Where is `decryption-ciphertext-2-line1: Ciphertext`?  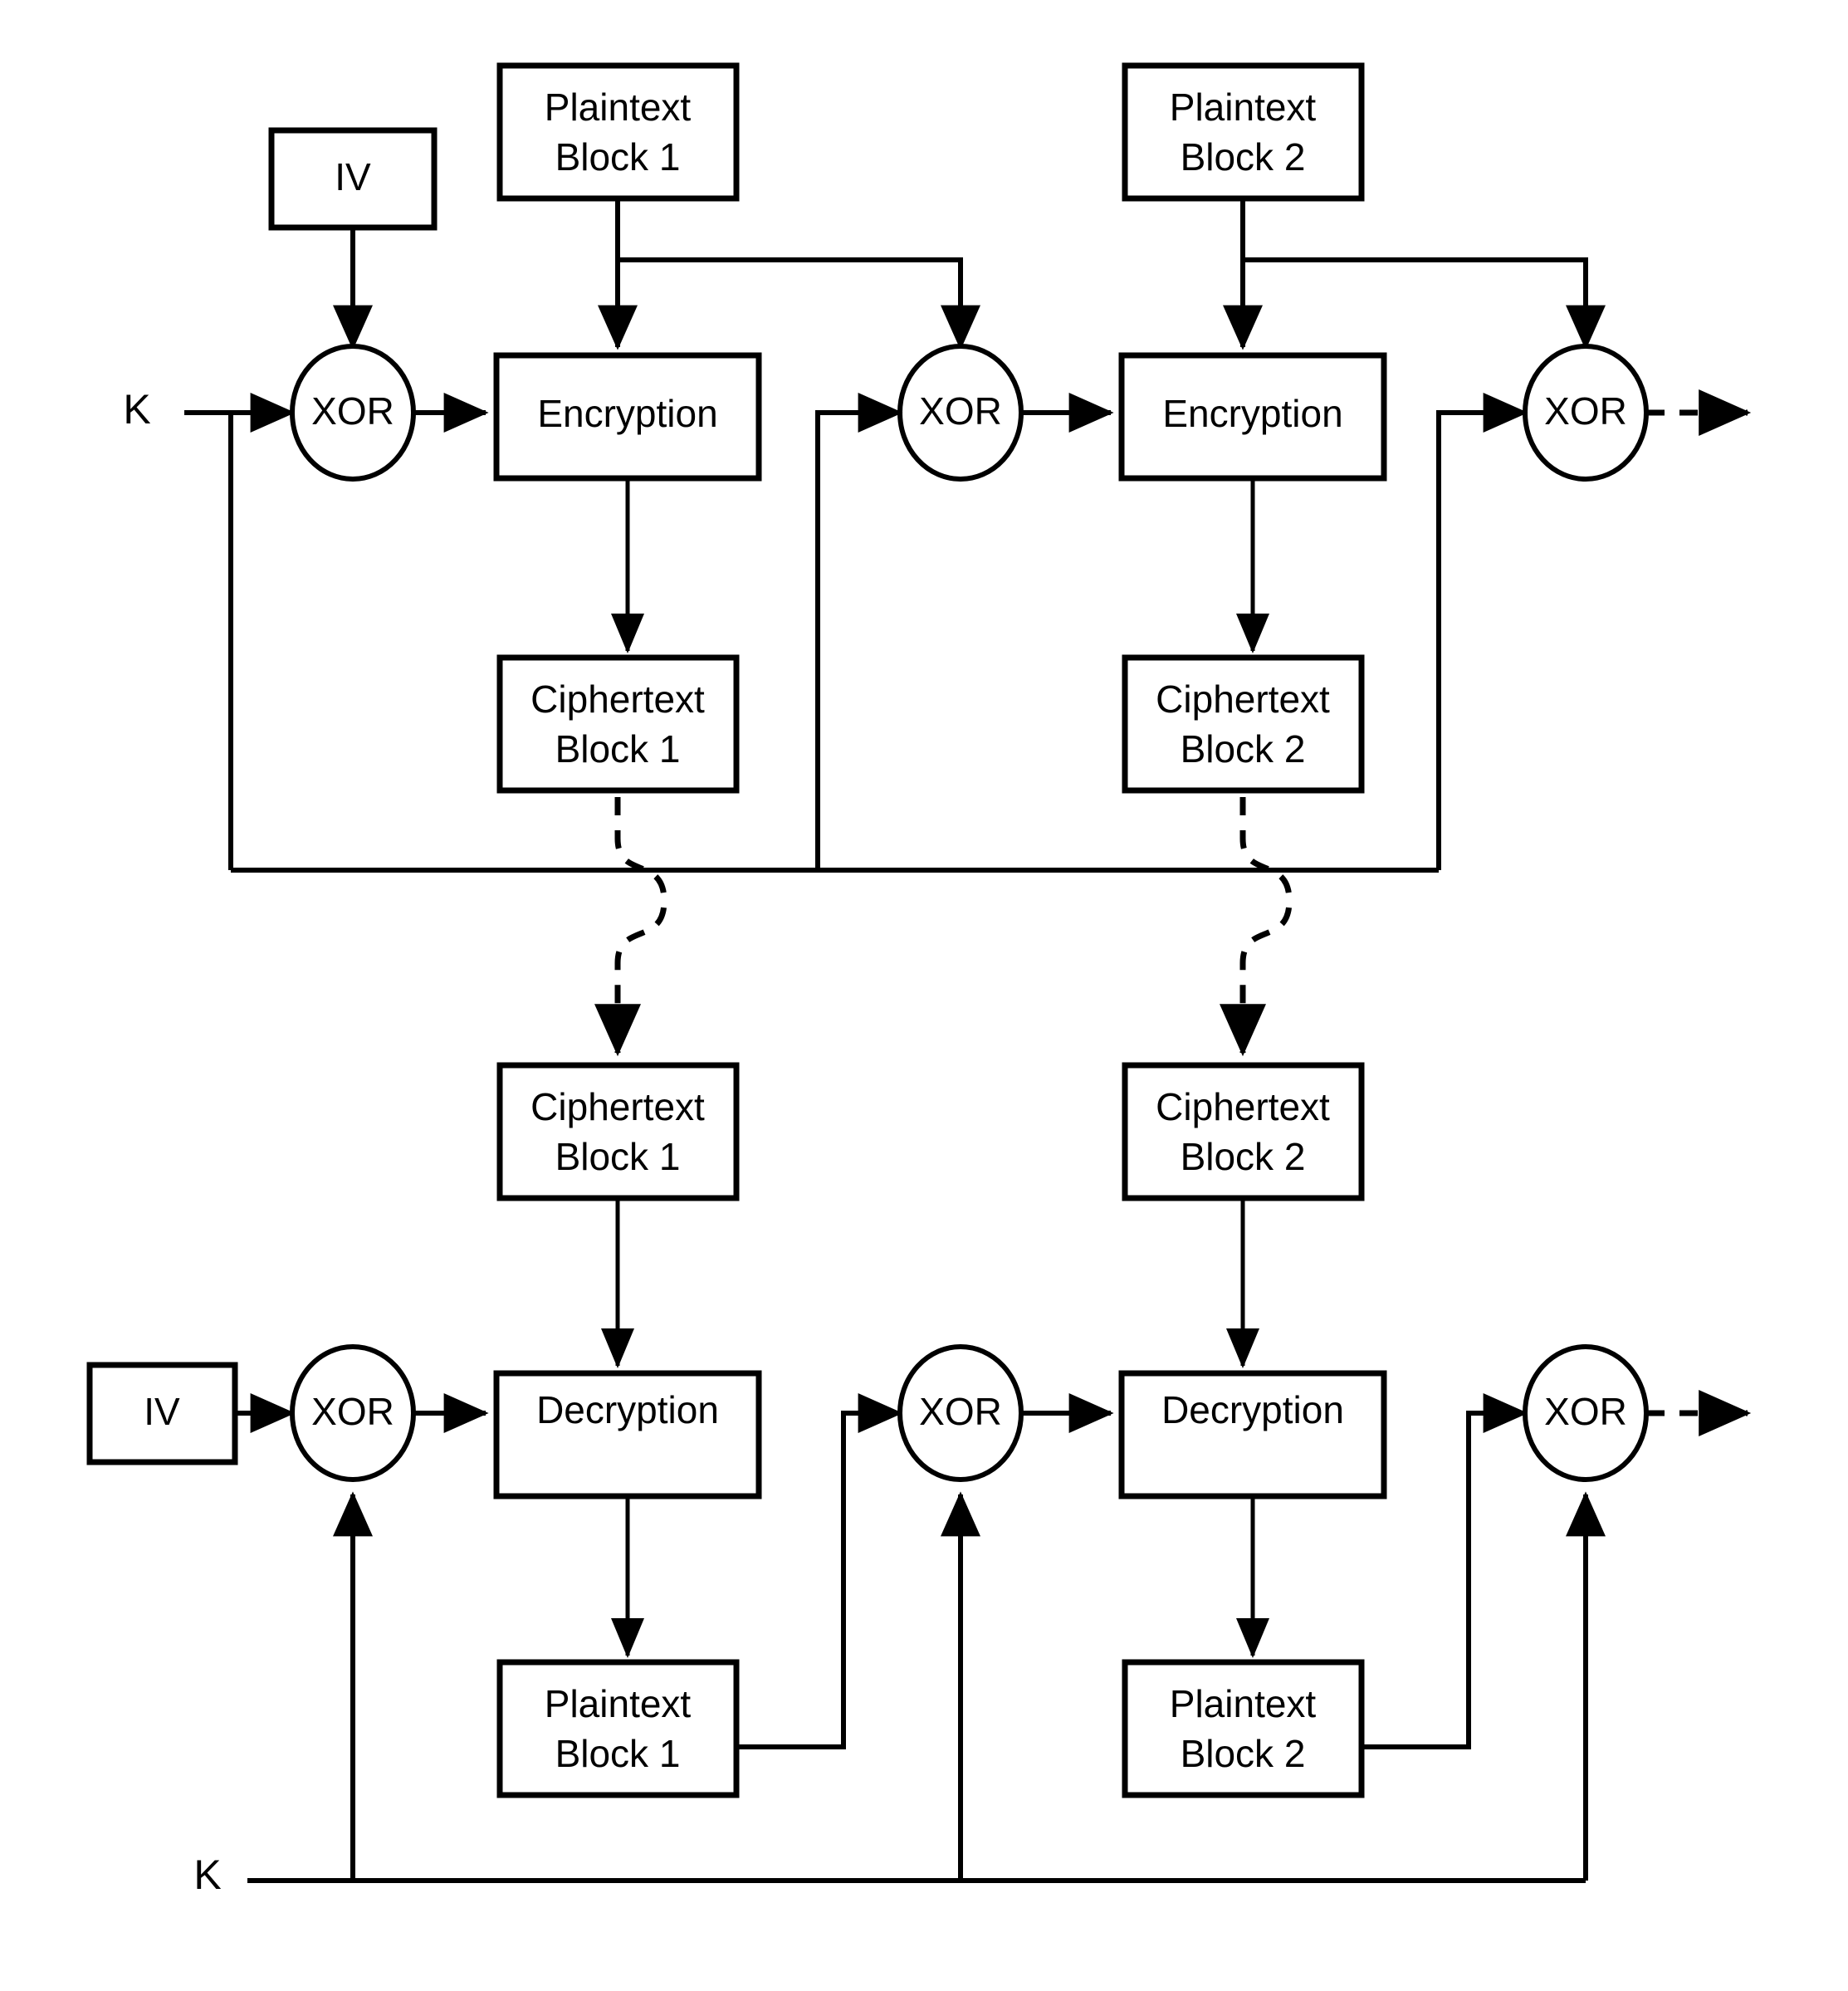
decryption-ciphertext-2-line1: Ciphertext is located at coordinates (1243, 1106).